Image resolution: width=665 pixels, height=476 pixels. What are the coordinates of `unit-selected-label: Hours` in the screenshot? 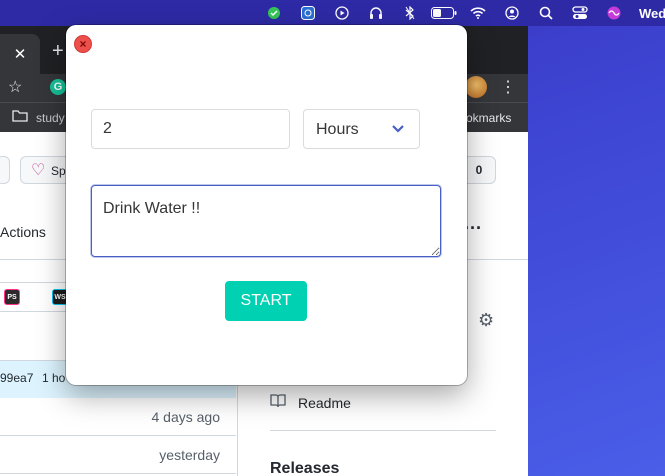 It's located at (337, 129).